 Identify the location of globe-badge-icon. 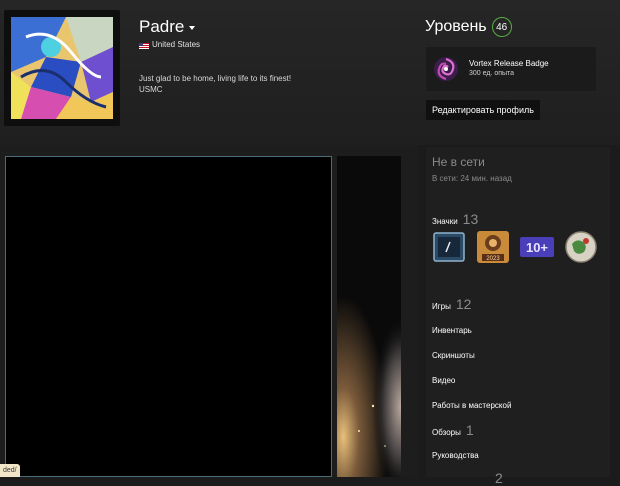
(581, 247).